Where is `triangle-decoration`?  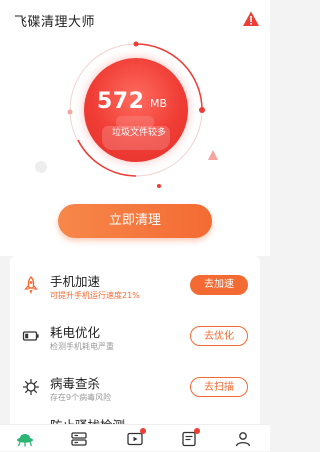 triangle-decoration is located at coordinates (213, 155).